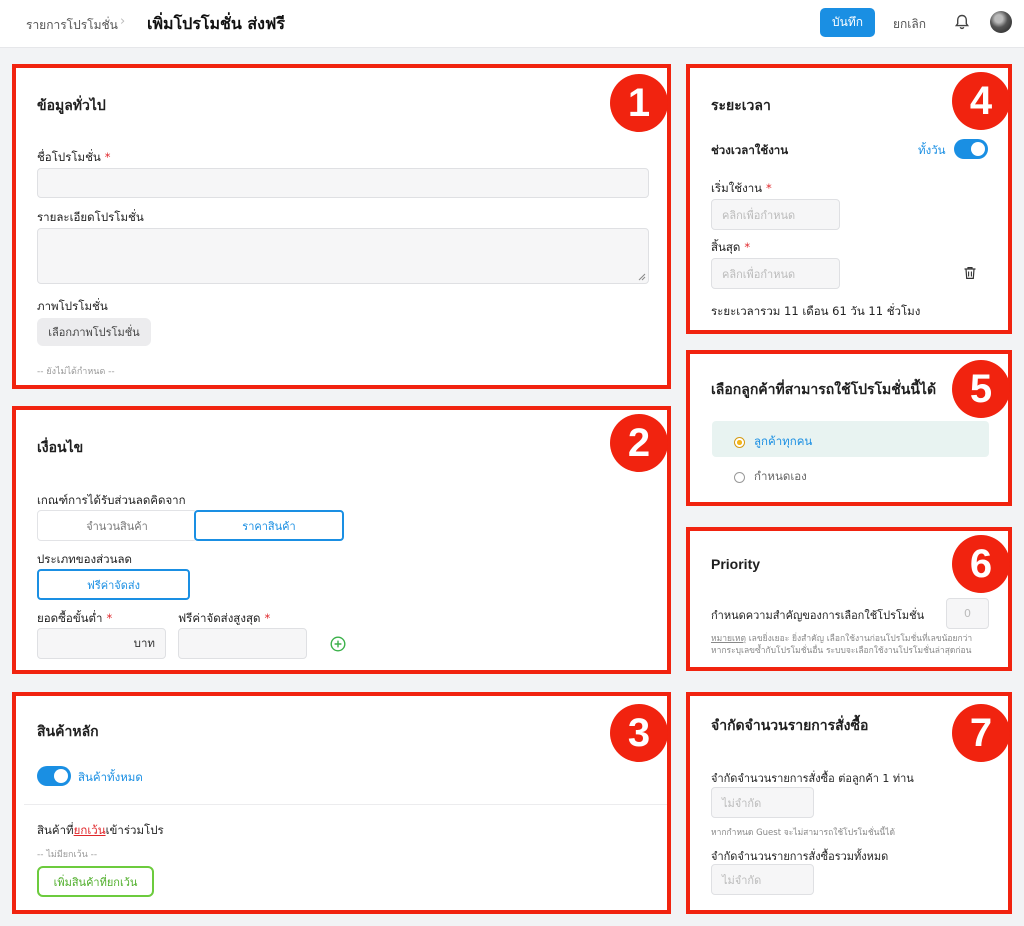 This screenshot has width=1024, height=926. What do you see at coordinates (981, 101) in the screenshot?
I see `step-badge-4: 4` at bounding box center [981, 101].